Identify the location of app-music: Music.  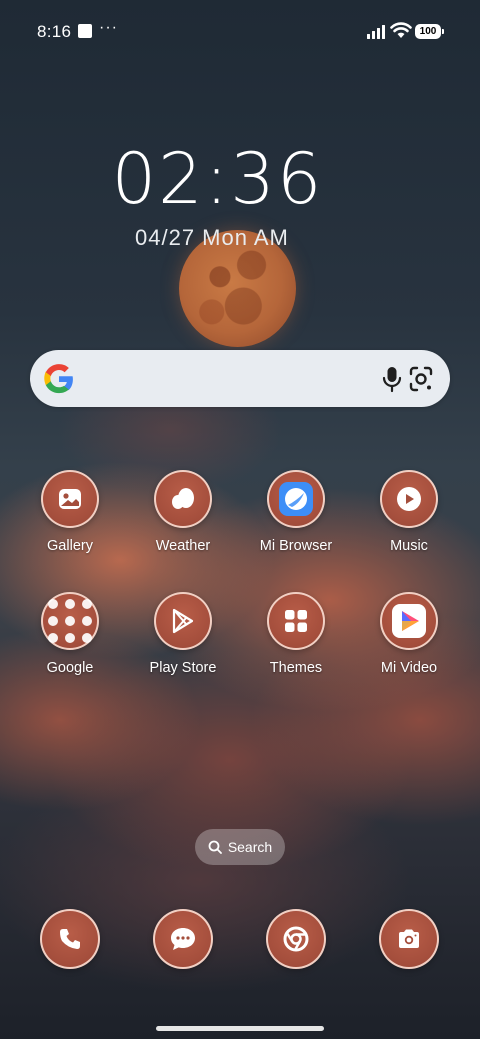
(409, 512).